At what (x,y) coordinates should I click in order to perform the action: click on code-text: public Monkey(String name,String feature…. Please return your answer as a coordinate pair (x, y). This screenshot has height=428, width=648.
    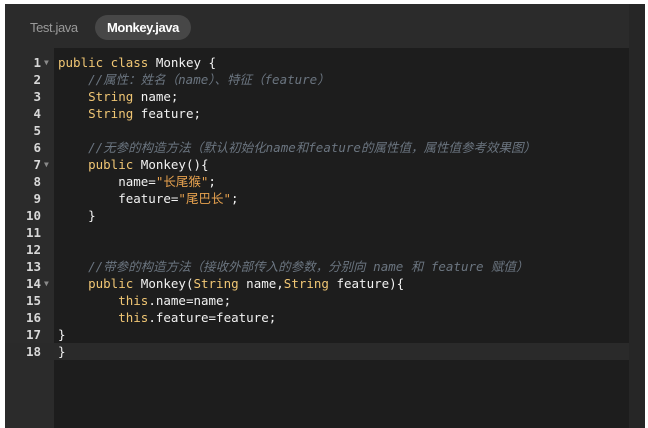
    Looking at the image, I should click on (246, 283).